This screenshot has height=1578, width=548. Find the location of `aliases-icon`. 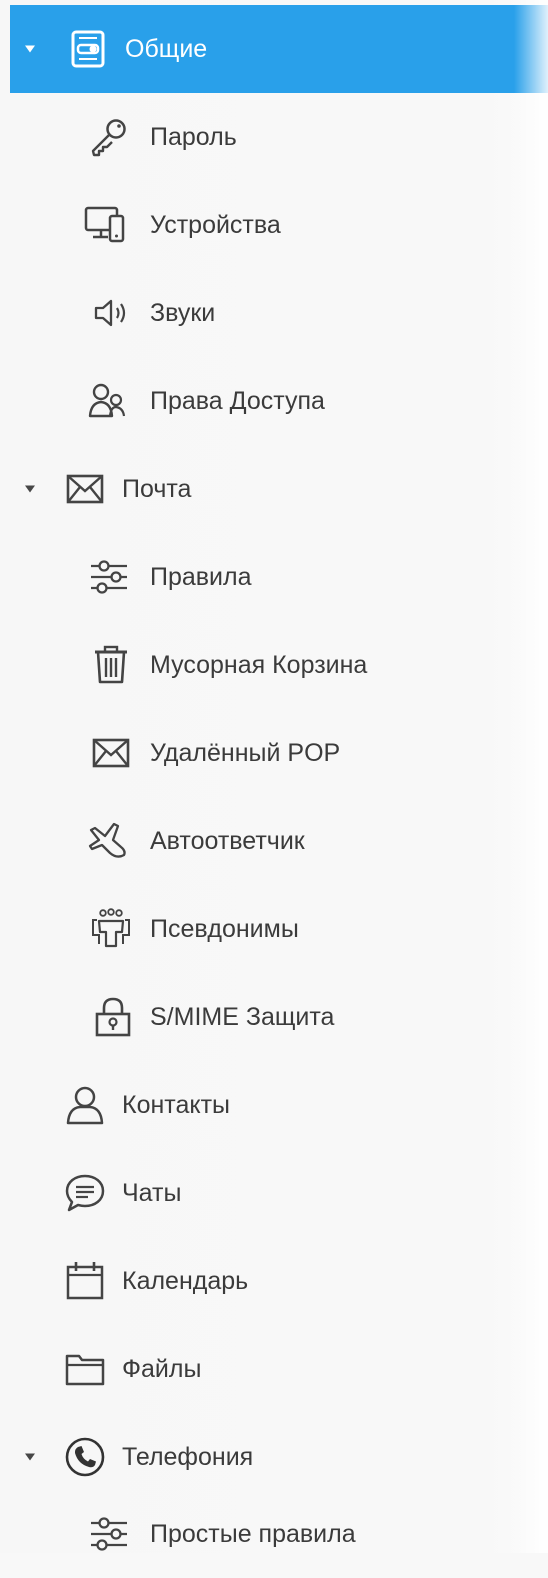

aliases-icon is located at coordinates (111, 928).